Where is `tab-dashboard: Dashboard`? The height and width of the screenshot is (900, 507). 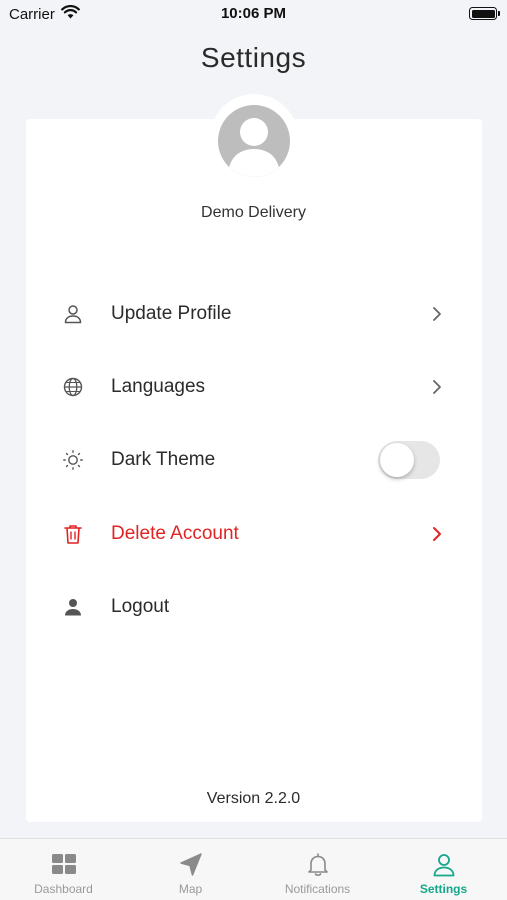
tab-dashboard: Dashboard is located at coordinates (63, 869).